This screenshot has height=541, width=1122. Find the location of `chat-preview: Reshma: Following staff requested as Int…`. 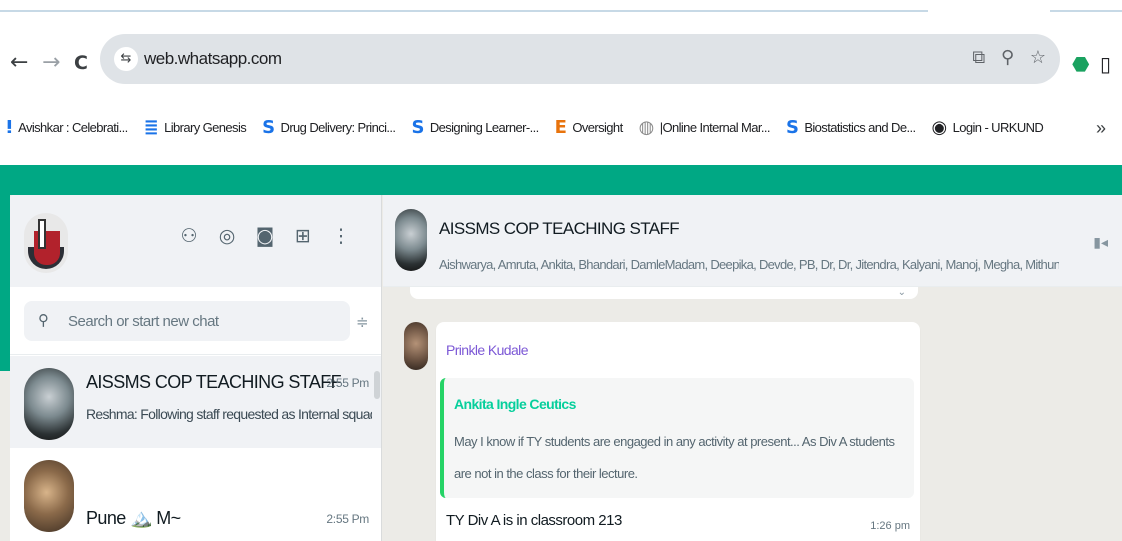

chat-preview: Reshma: Following staff requested as Int… is located at coordinates (229, 414).